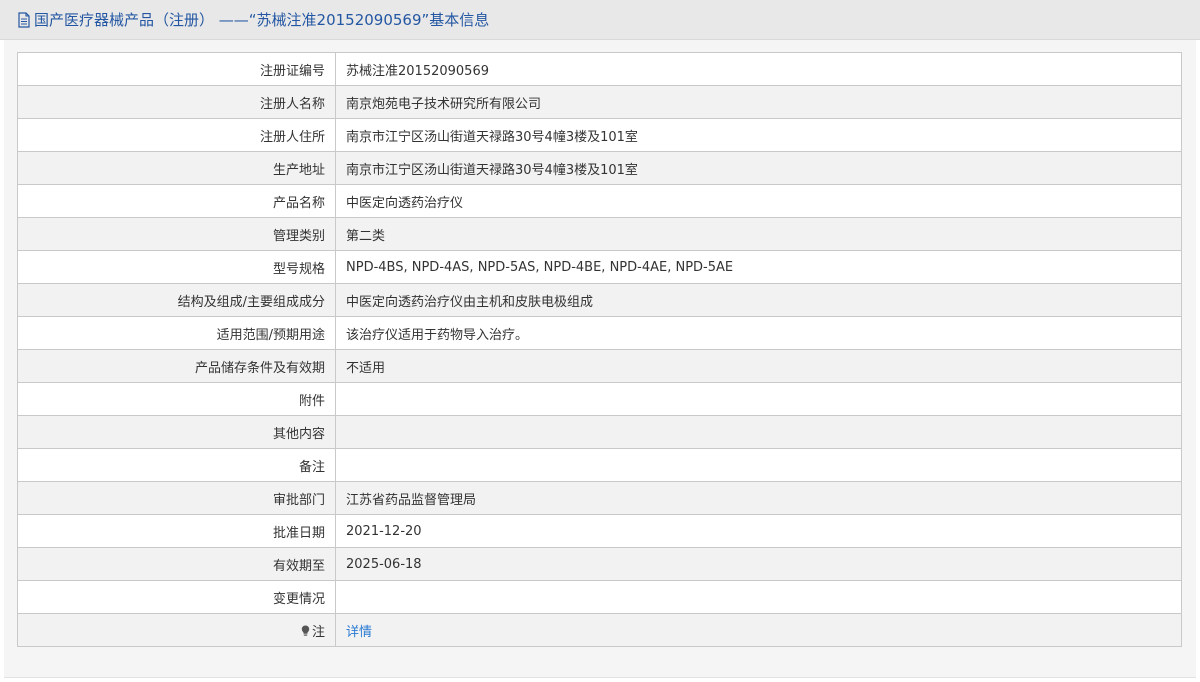 This screenshot has width=1200, height=682. Describe the element at coordinates (176, 102) in the screenshot. I see `field-label: 注册人名称` at that location.